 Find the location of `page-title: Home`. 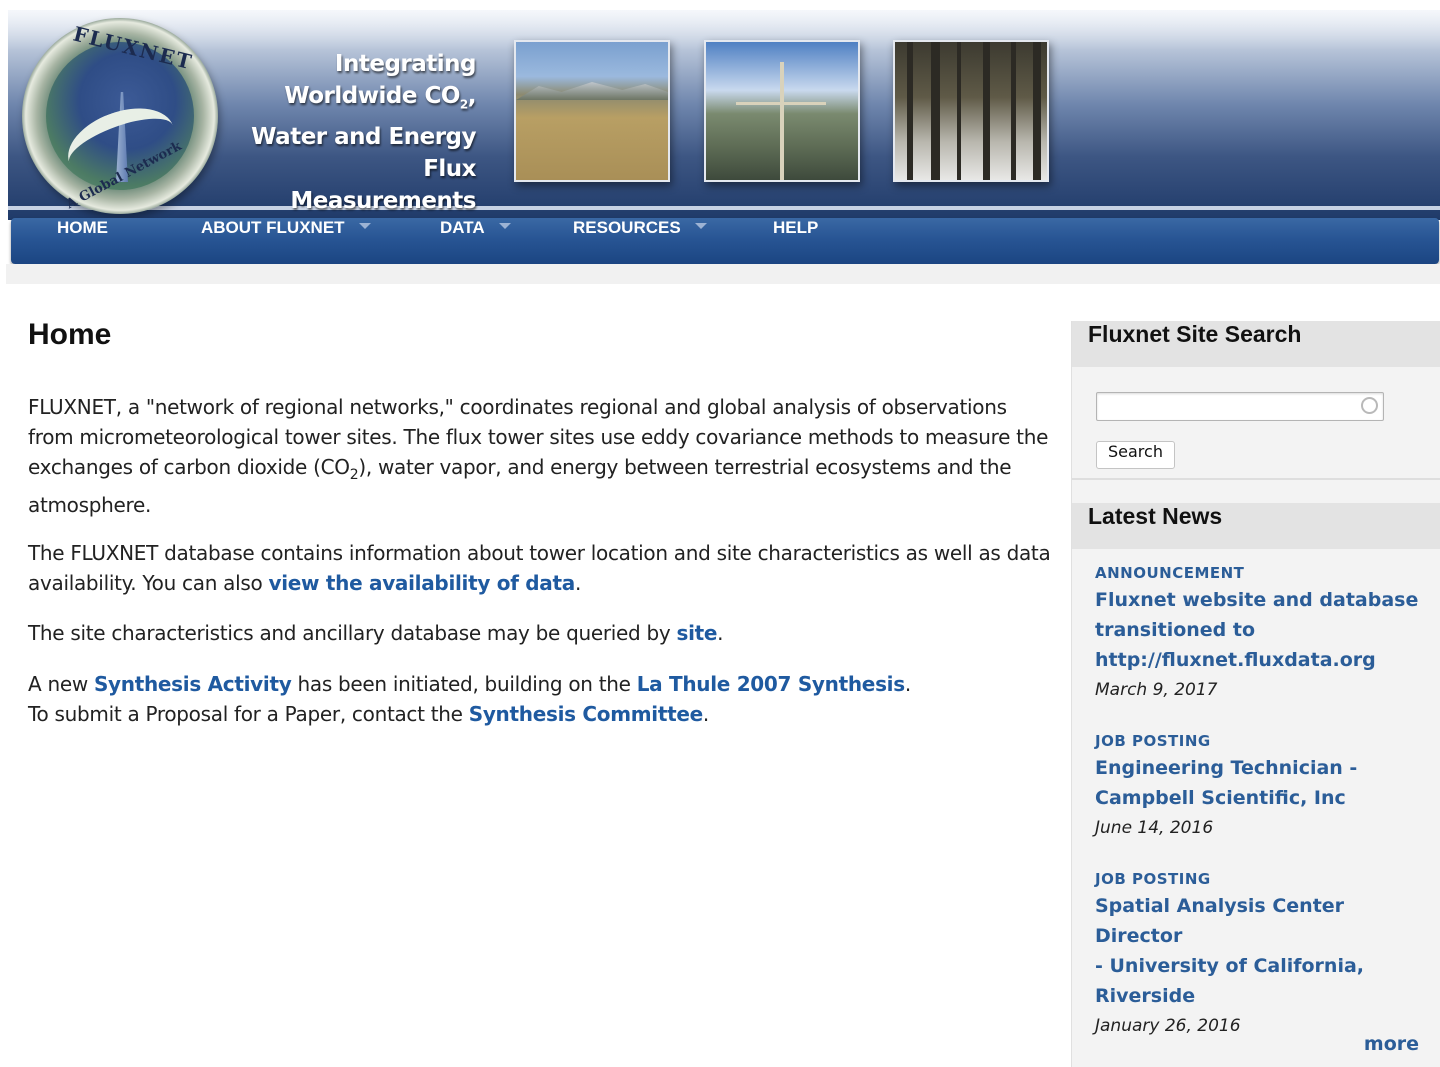

page-title: Home is located at coordinates (70, 334).